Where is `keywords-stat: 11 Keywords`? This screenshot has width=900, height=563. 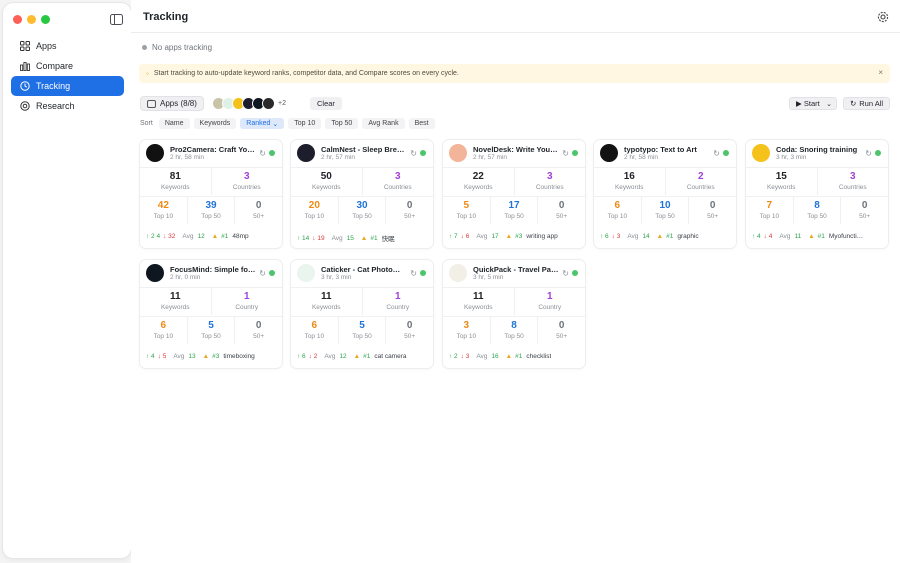 keywords-stat: 11 Keywords is located at coordinates (479, 301).